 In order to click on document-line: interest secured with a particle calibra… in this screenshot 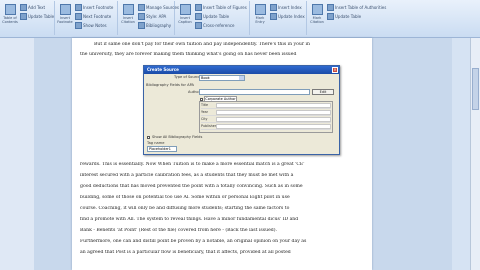, I will do `click(187, 175)`.